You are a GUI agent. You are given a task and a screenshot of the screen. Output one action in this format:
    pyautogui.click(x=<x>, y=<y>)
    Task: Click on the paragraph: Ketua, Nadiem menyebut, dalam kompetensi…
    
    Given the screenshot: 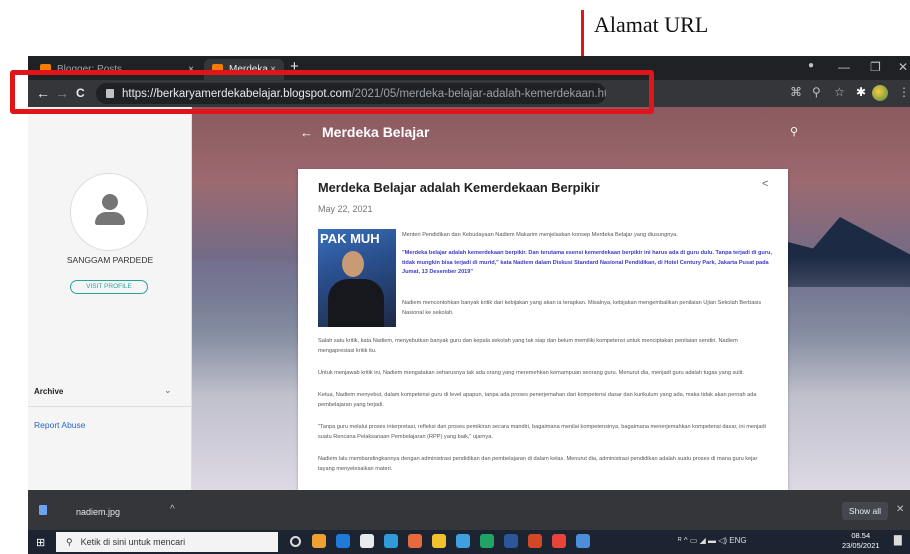 What is the action you would take?
    pyautogui.click(x=537, y=400)
    